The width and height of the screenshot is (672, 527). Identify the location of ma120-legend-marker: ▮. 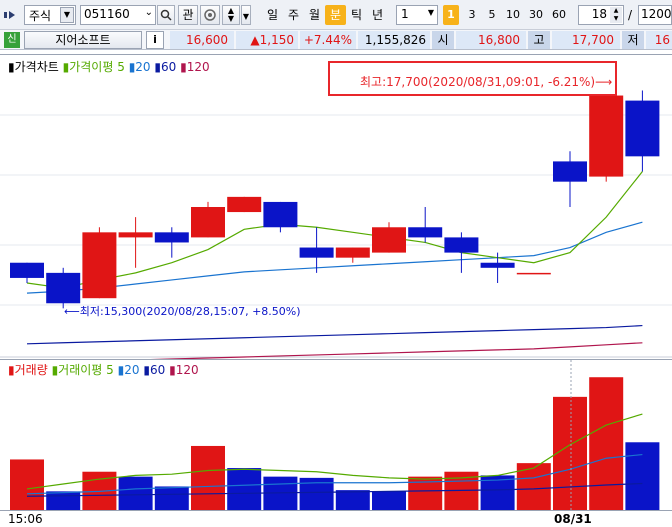
(183, 67).